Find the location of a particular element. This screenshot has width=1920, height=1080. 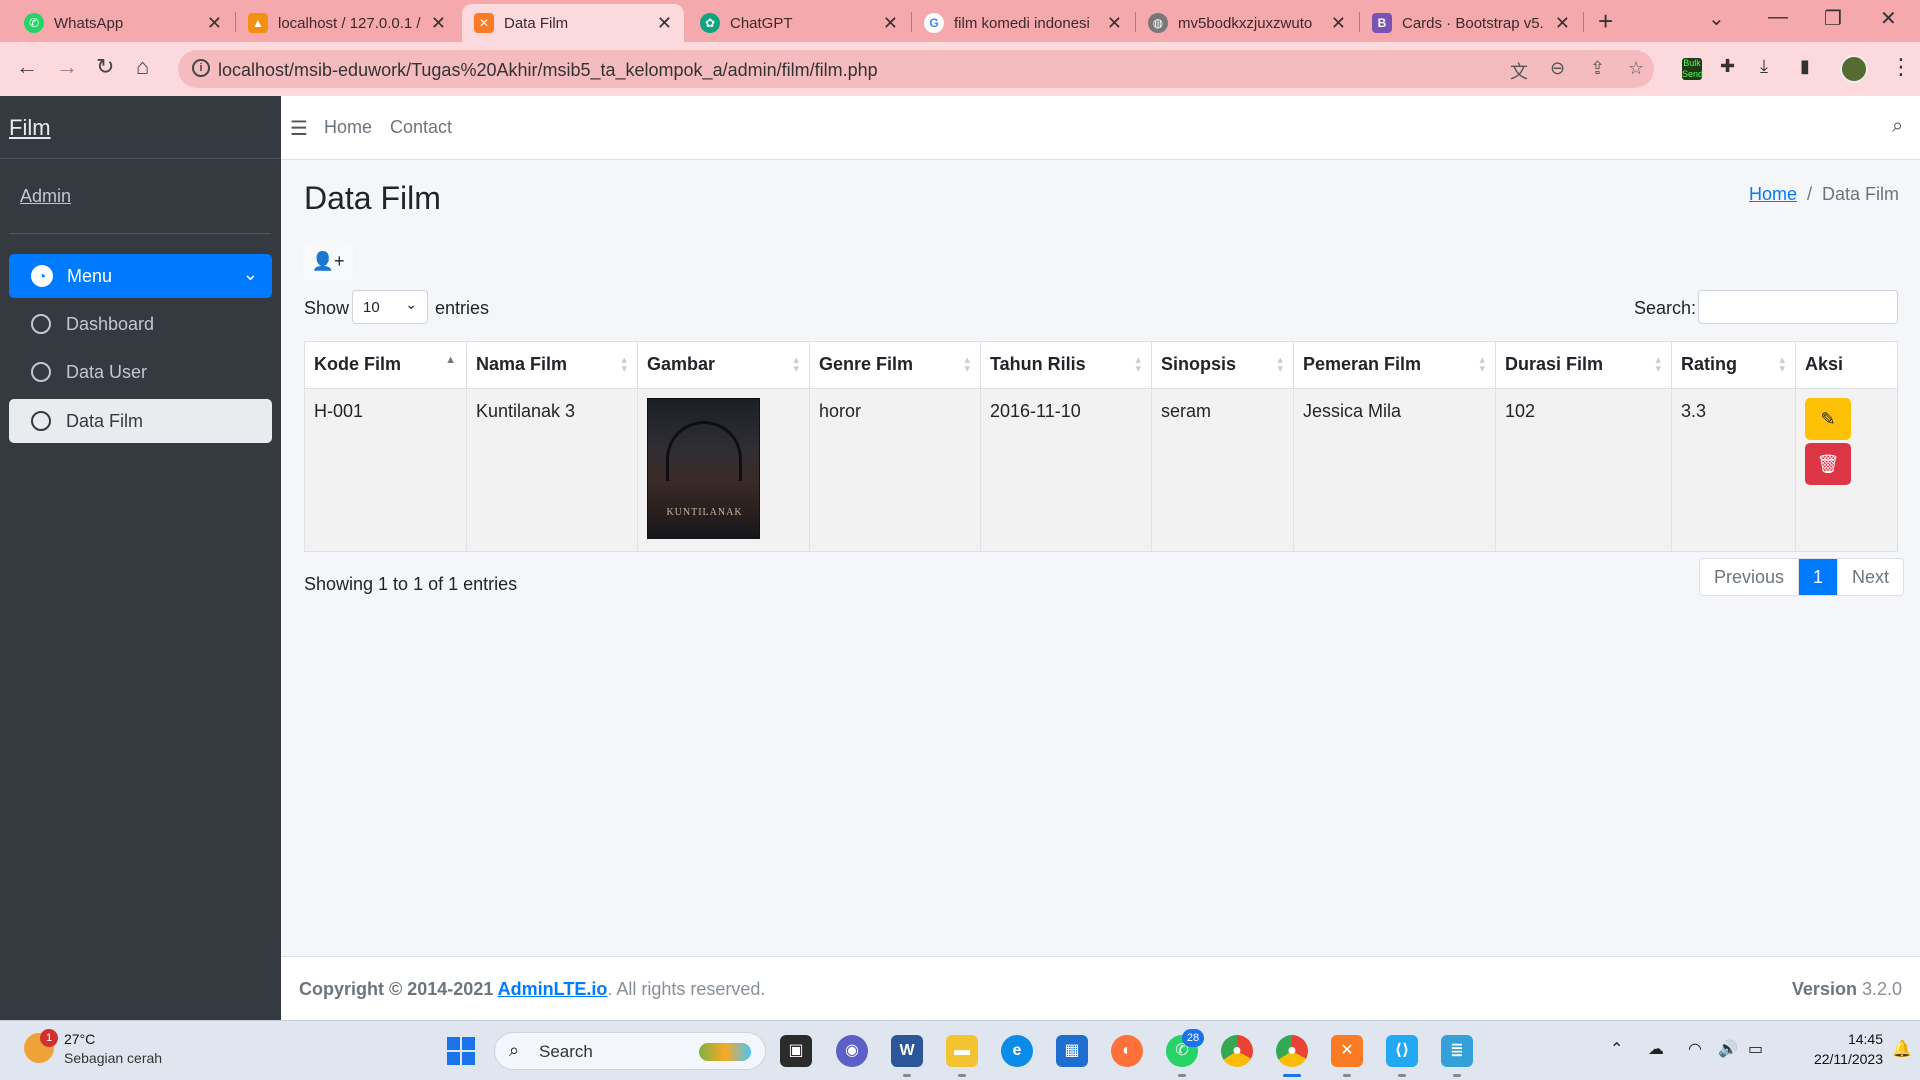

pagination-previous-button: Previous is located at coordinates (1749, 577).